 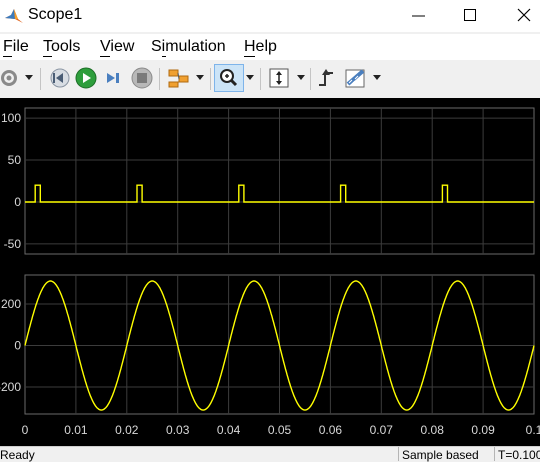 I want to click on x-tick-label: 0.02, so click(x=127, y=430).